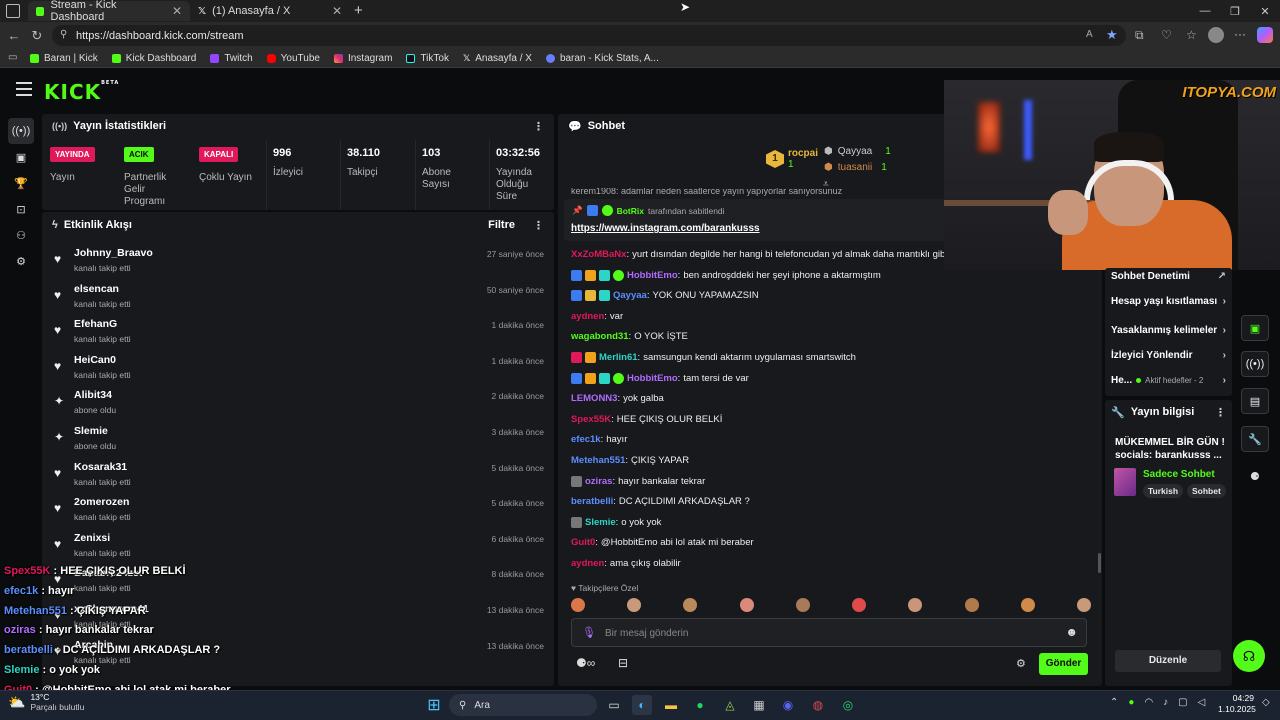  What do you see at coordinates (646, 419) in the screenshot?
I see `chat-message: Spex55K: HEE ÇIKIŞ OLUR BELKİ` at bounding box center [646, 419].